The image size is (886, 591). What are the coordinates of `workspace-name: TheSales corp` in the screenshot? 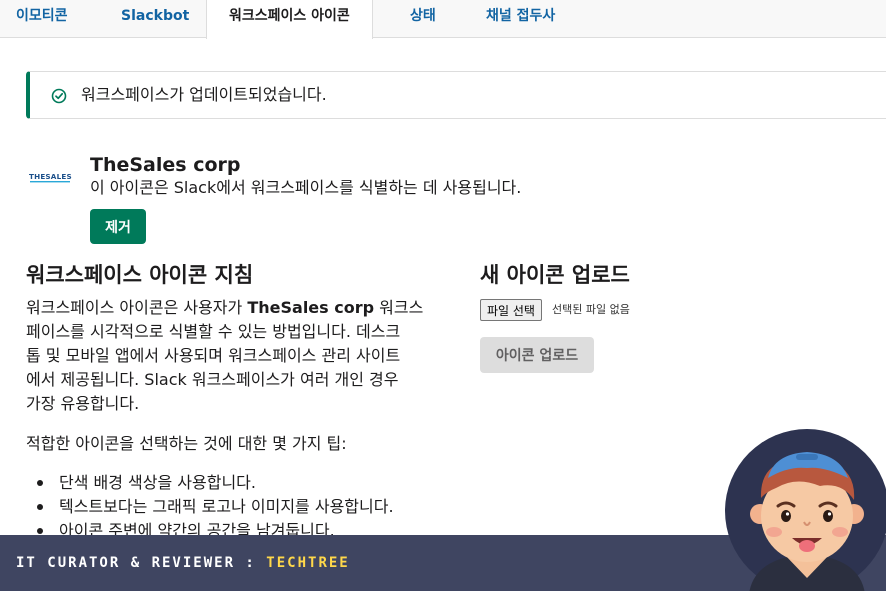 It's located at (165, 165).